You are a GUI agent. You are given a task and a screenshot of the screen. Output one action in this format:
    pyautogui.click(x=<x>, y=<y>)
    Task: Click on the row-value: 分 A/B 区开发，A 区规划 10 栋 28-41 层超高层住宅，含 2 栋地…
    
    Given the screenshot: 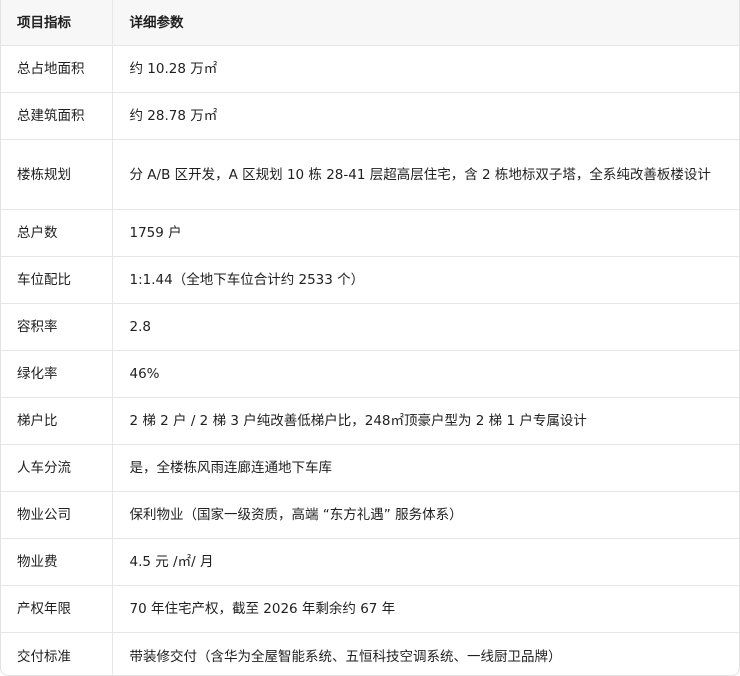 What is the action you would take?
    pyautogui.click(x=425, y=174)
    